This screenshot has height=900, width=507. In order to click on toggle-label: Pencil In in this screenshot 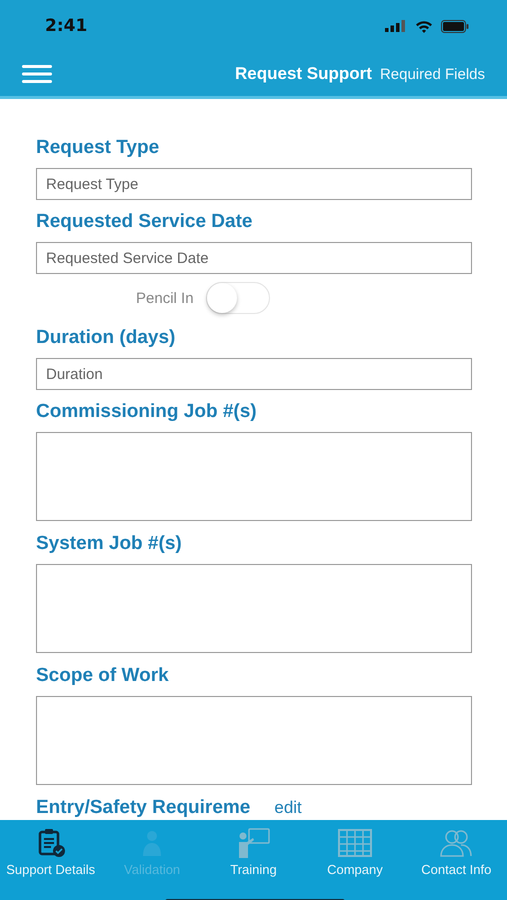, I will do `click(165, 298)`.